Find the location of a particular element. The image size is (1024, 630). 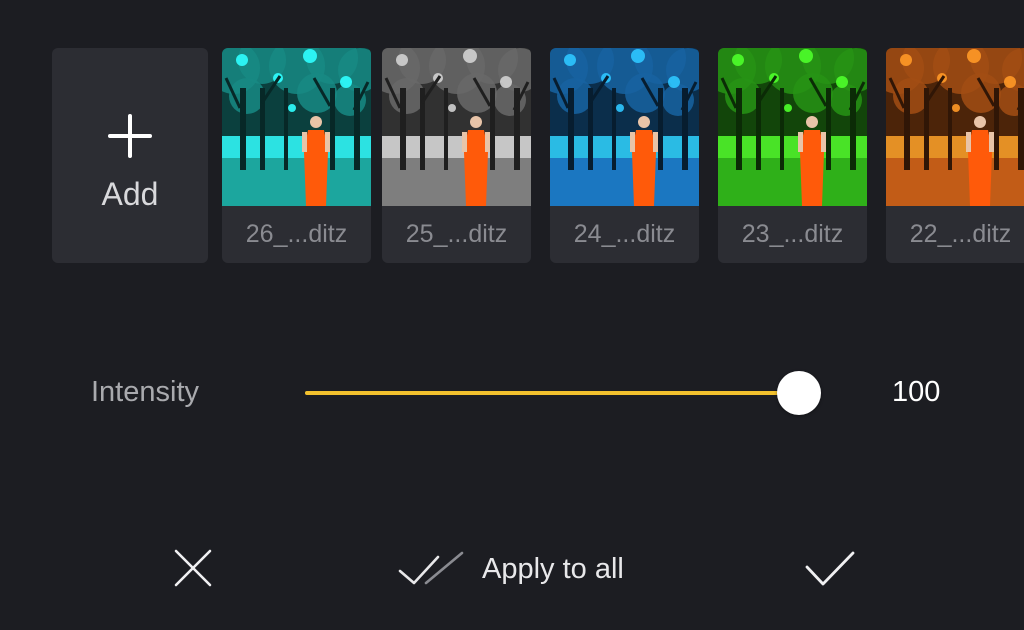

confirm-button is located at coordinates (830, 569).